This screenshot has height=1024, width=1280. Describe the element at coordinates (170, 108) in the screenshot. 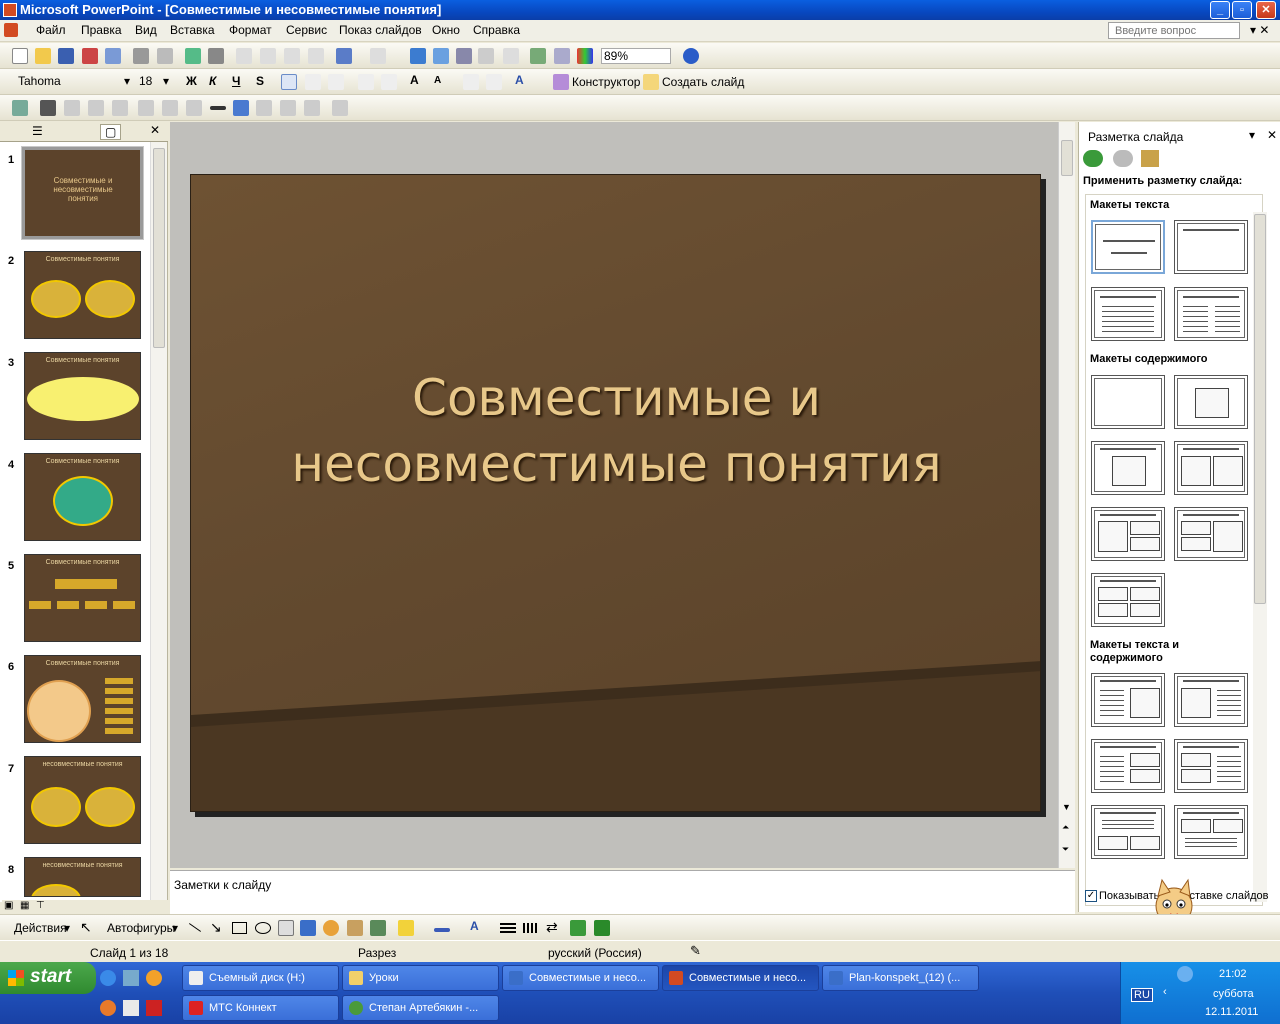

I see `rotate-icon` at that location.